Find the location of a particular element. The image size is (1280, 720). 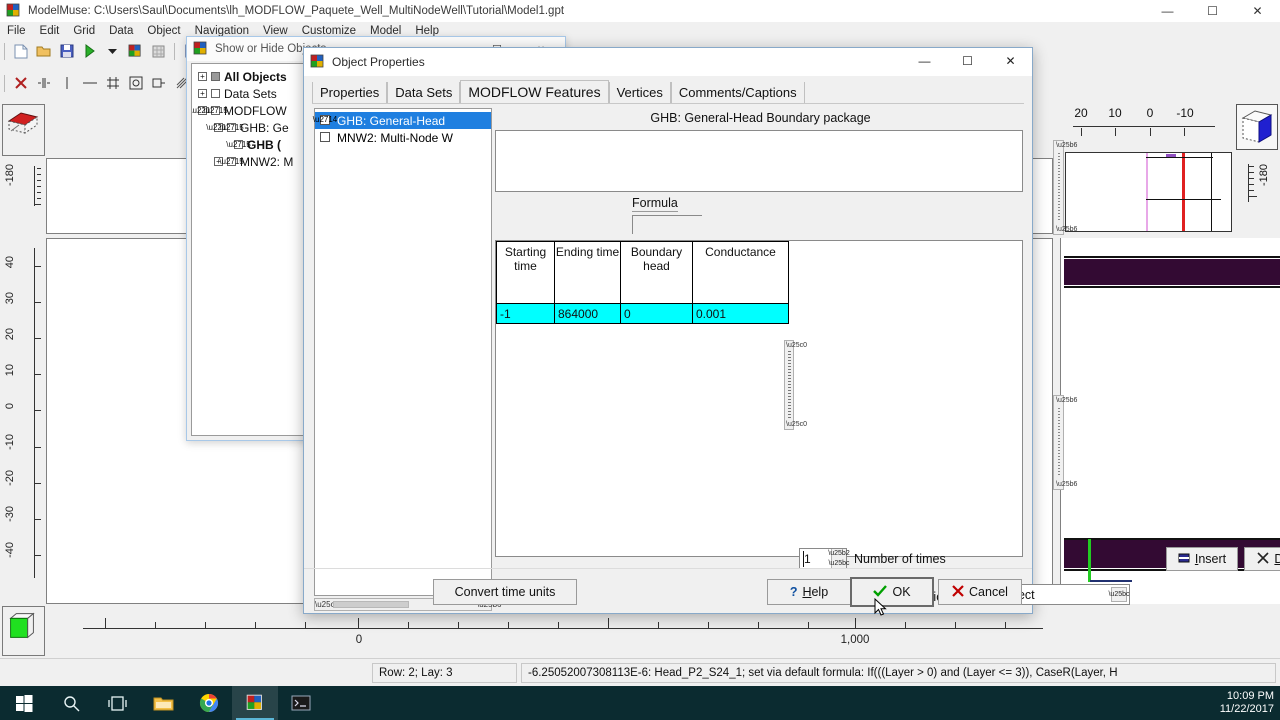

app-minimize-button: — is located at coordinates (1167, 11).